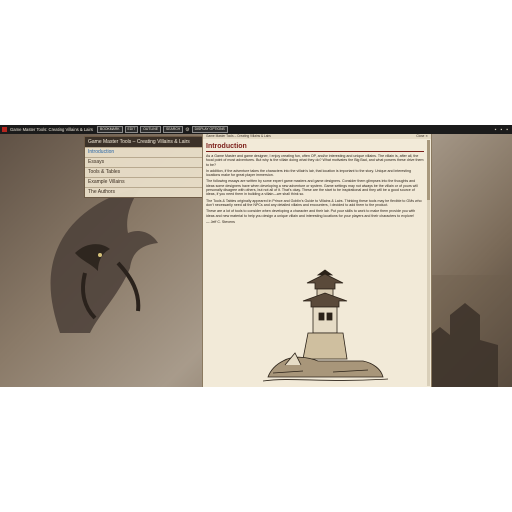 The width and height of the screenshot is (512, 512). What do you see at coordinates (109, 129) in the screenshot?
I see `bookmark-button: BOOKMARK` at bounding box center [109, 129].